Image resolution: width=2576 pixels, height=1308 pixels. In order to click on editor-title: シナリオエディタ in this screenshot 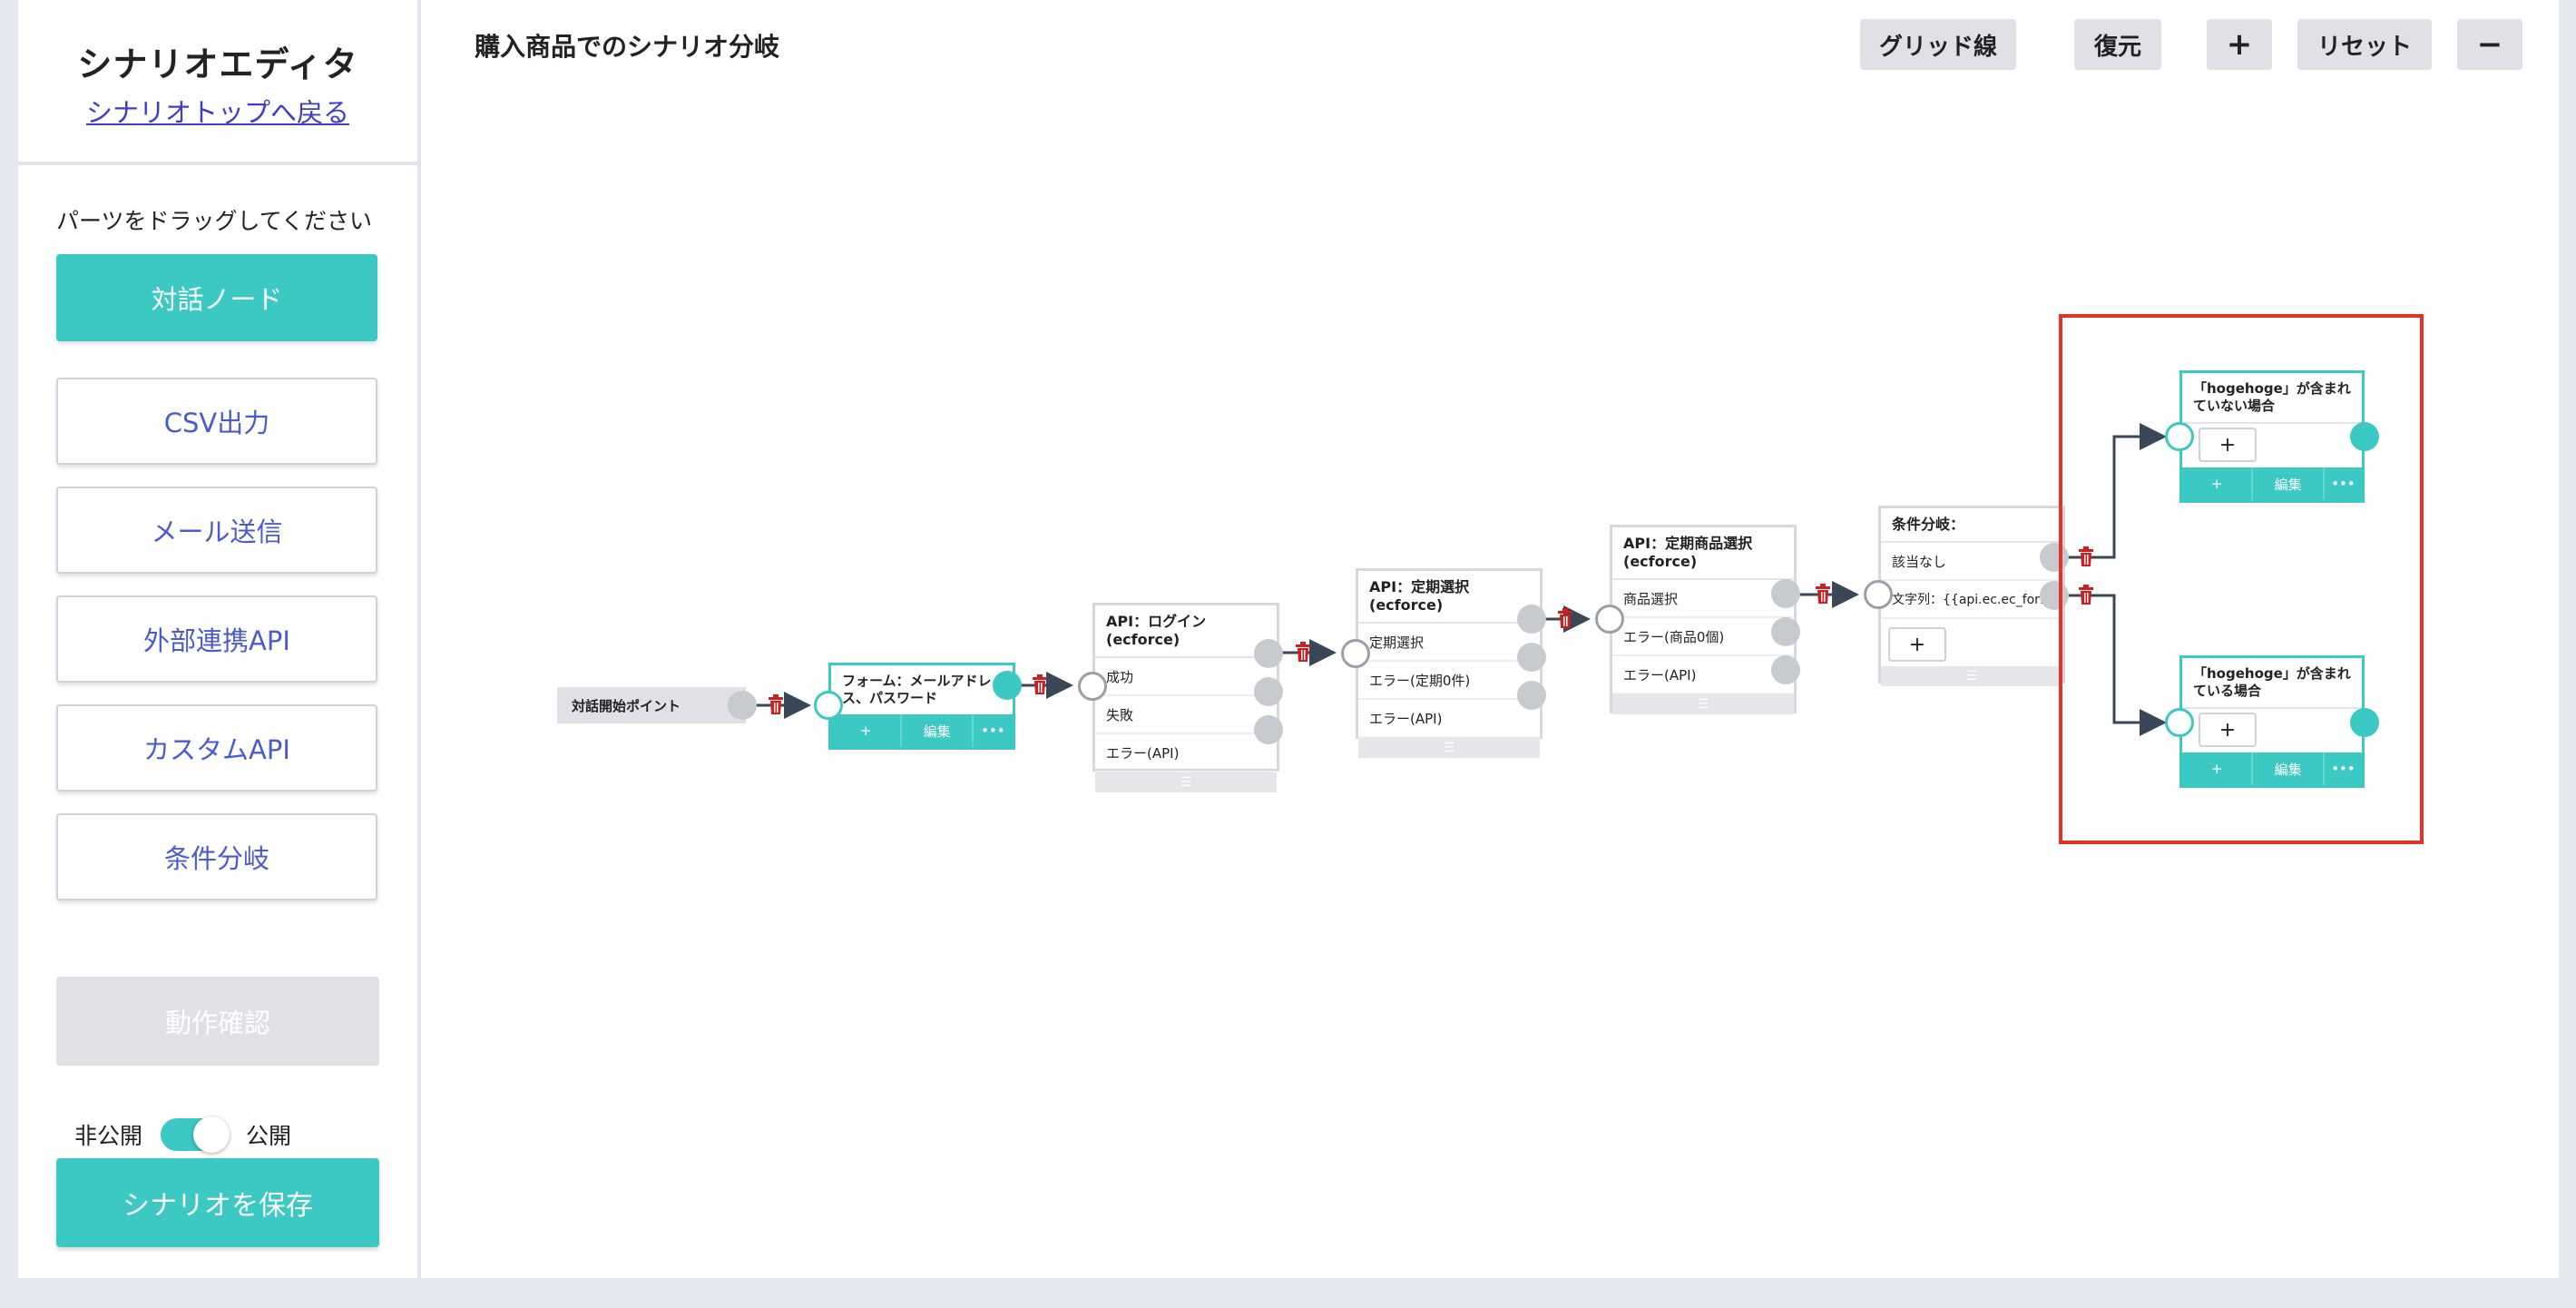, I will do `click(217, 64)`.